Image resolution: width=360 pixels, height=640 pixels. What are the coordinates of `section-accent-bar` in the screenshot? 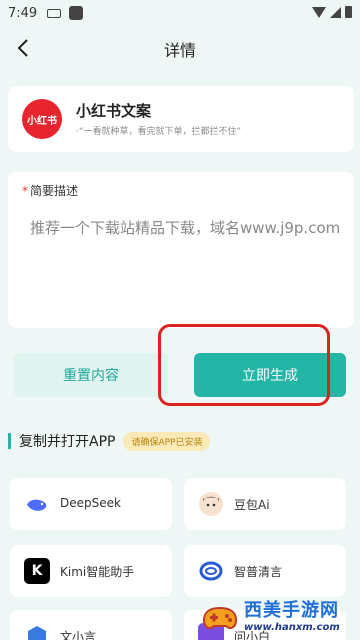 It's located at (9, 441).